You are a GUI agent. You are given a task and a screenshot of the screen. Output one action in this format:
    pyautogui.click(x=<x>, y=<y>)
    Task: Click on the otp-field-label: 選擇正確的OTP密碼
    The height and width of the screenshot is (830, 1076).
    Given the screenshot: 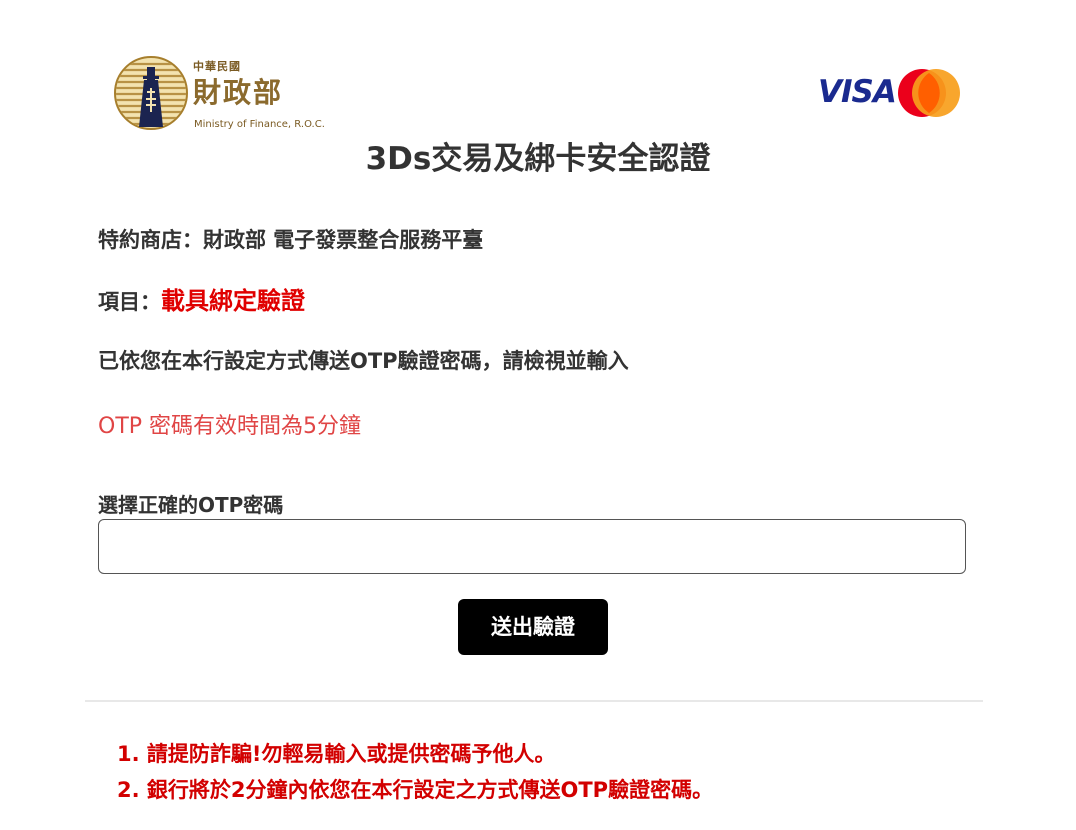 What is the action you would take?
    pyautogui.click(x=191, y=505)
    